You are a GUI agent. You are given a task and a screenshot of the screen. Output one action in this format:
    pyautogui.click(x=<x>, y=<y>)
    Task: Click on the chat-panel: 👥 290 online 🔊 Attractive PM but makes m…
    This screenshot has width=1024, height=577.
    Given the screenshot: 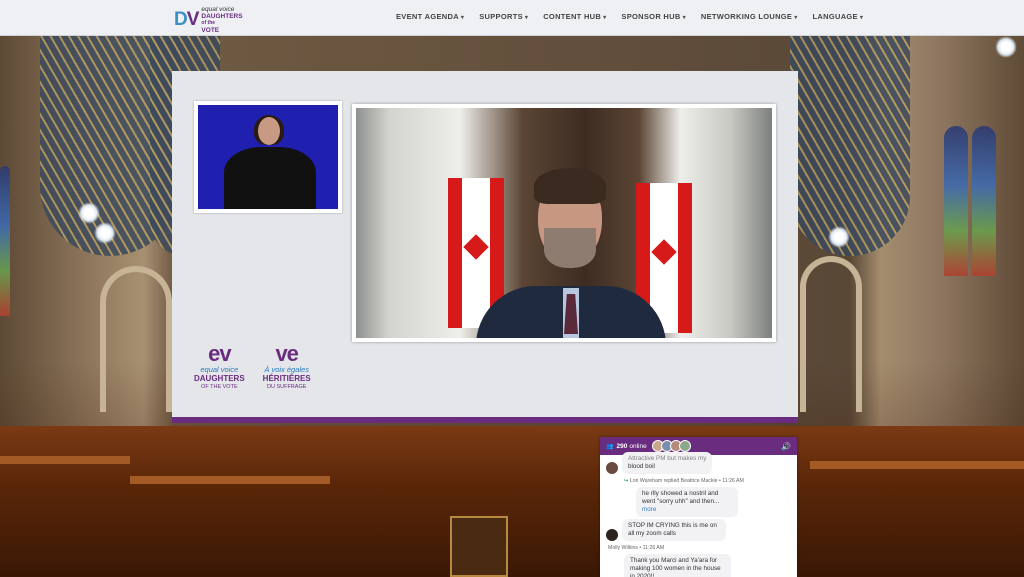 What is the action you would take?
    pyautogui.click(x=698, y=507)
    